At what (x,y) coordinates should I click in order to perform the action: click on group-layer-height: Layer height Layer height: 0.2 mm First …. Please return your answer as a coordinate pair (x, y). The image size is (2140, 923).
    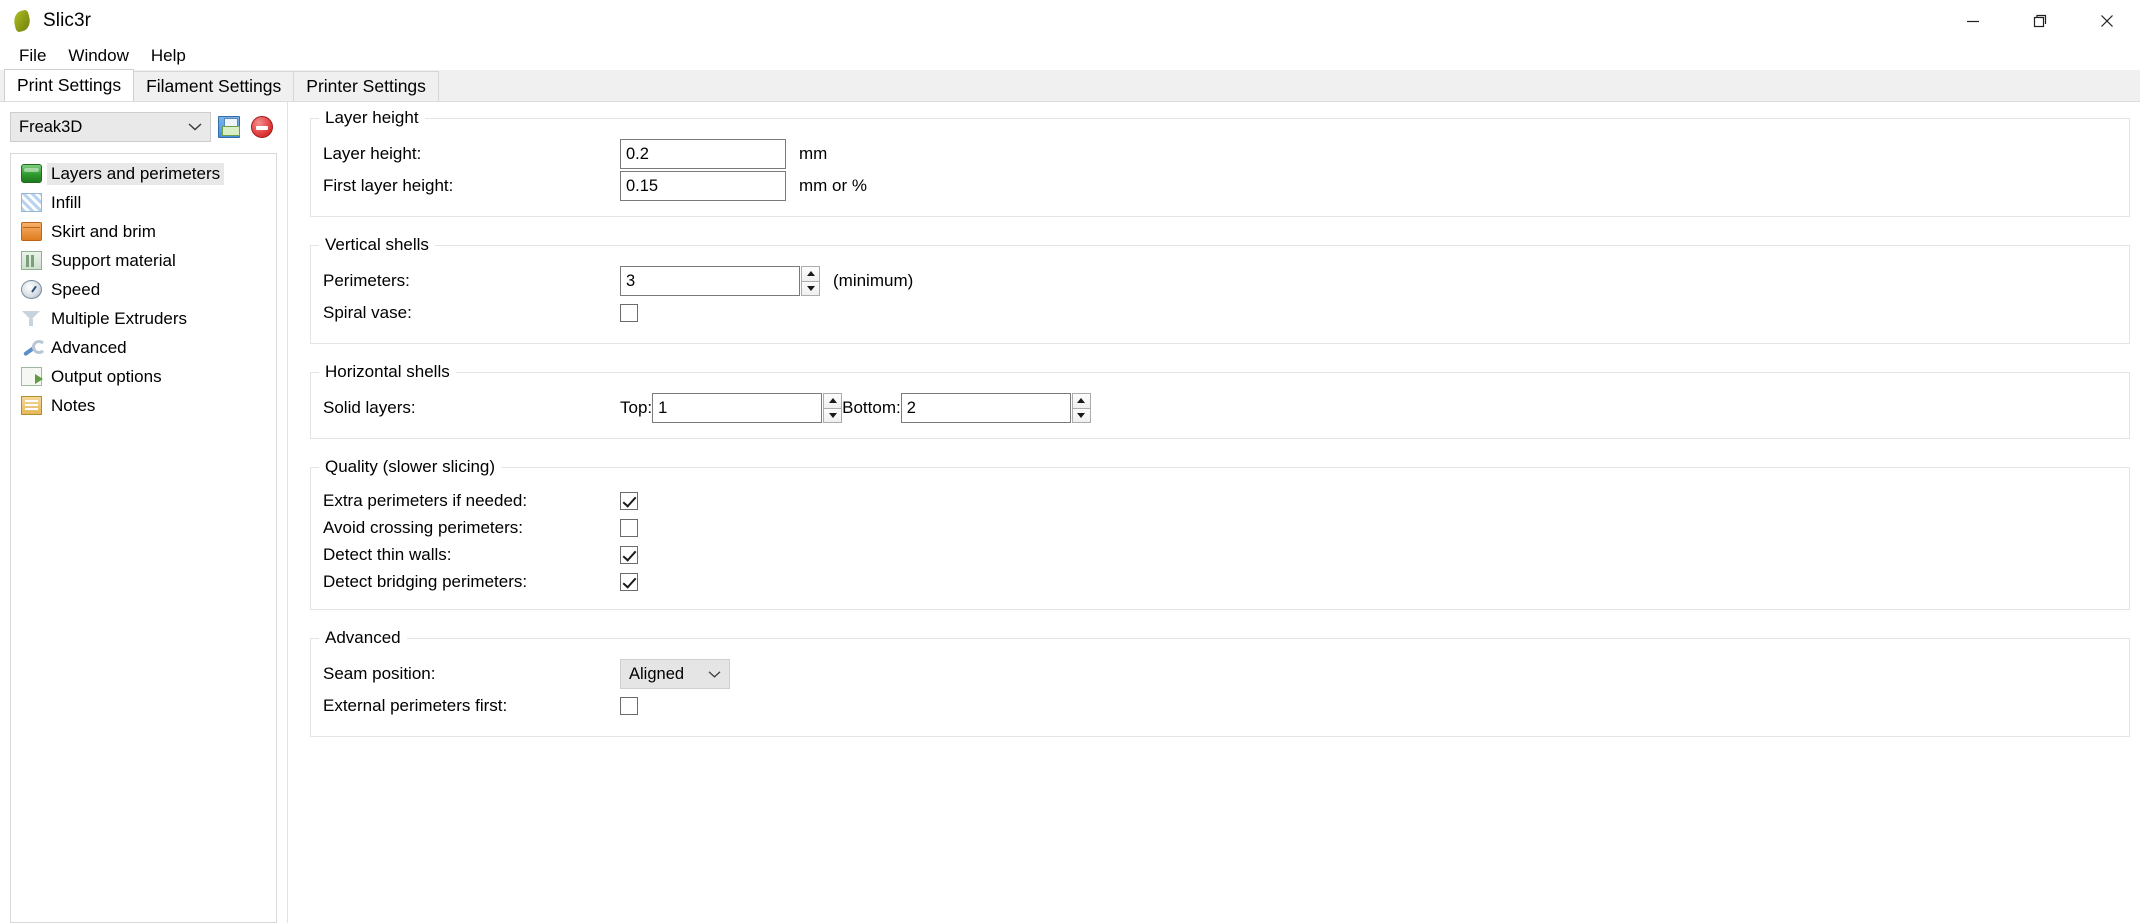
    Looking at the image, I should click on (1220, 162).